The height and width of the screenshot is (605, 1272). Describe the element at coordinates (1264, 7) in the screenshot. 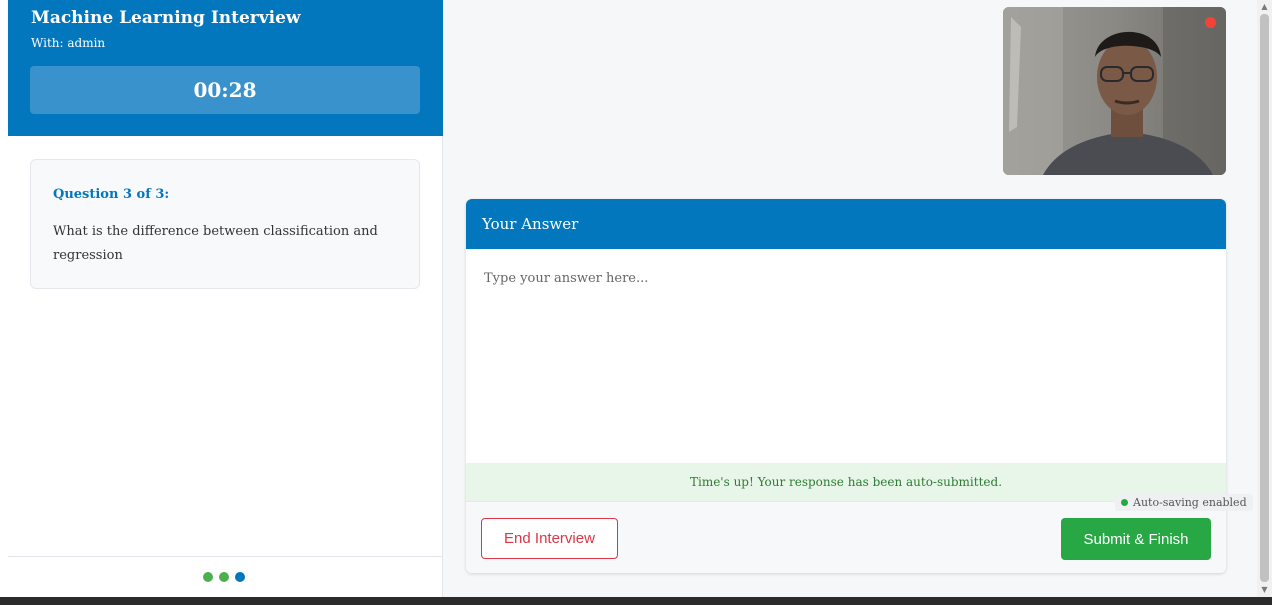

I see `scroll-up-icon: ▲` at that location.